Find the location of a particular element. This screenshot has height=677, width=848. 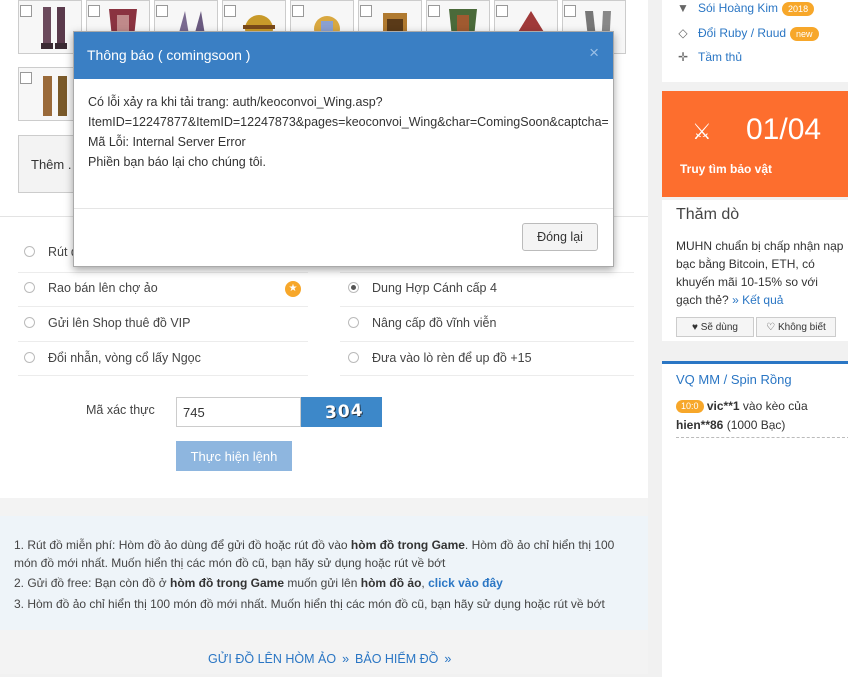

captcha-label: Mã xác thực is located at coordinates (120, 410).